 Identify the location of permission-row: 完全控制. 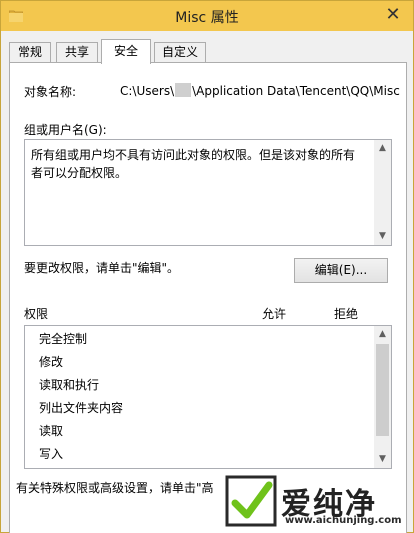
(63, 339).